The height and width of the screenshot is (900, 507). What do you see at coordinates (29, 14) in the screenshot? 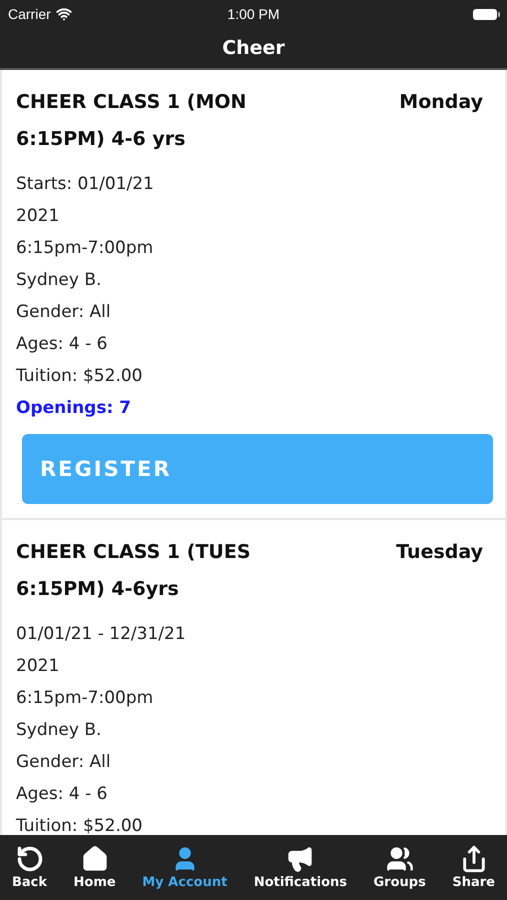
I see `carrier-label: Carrier` at bounding box center [29, 14].